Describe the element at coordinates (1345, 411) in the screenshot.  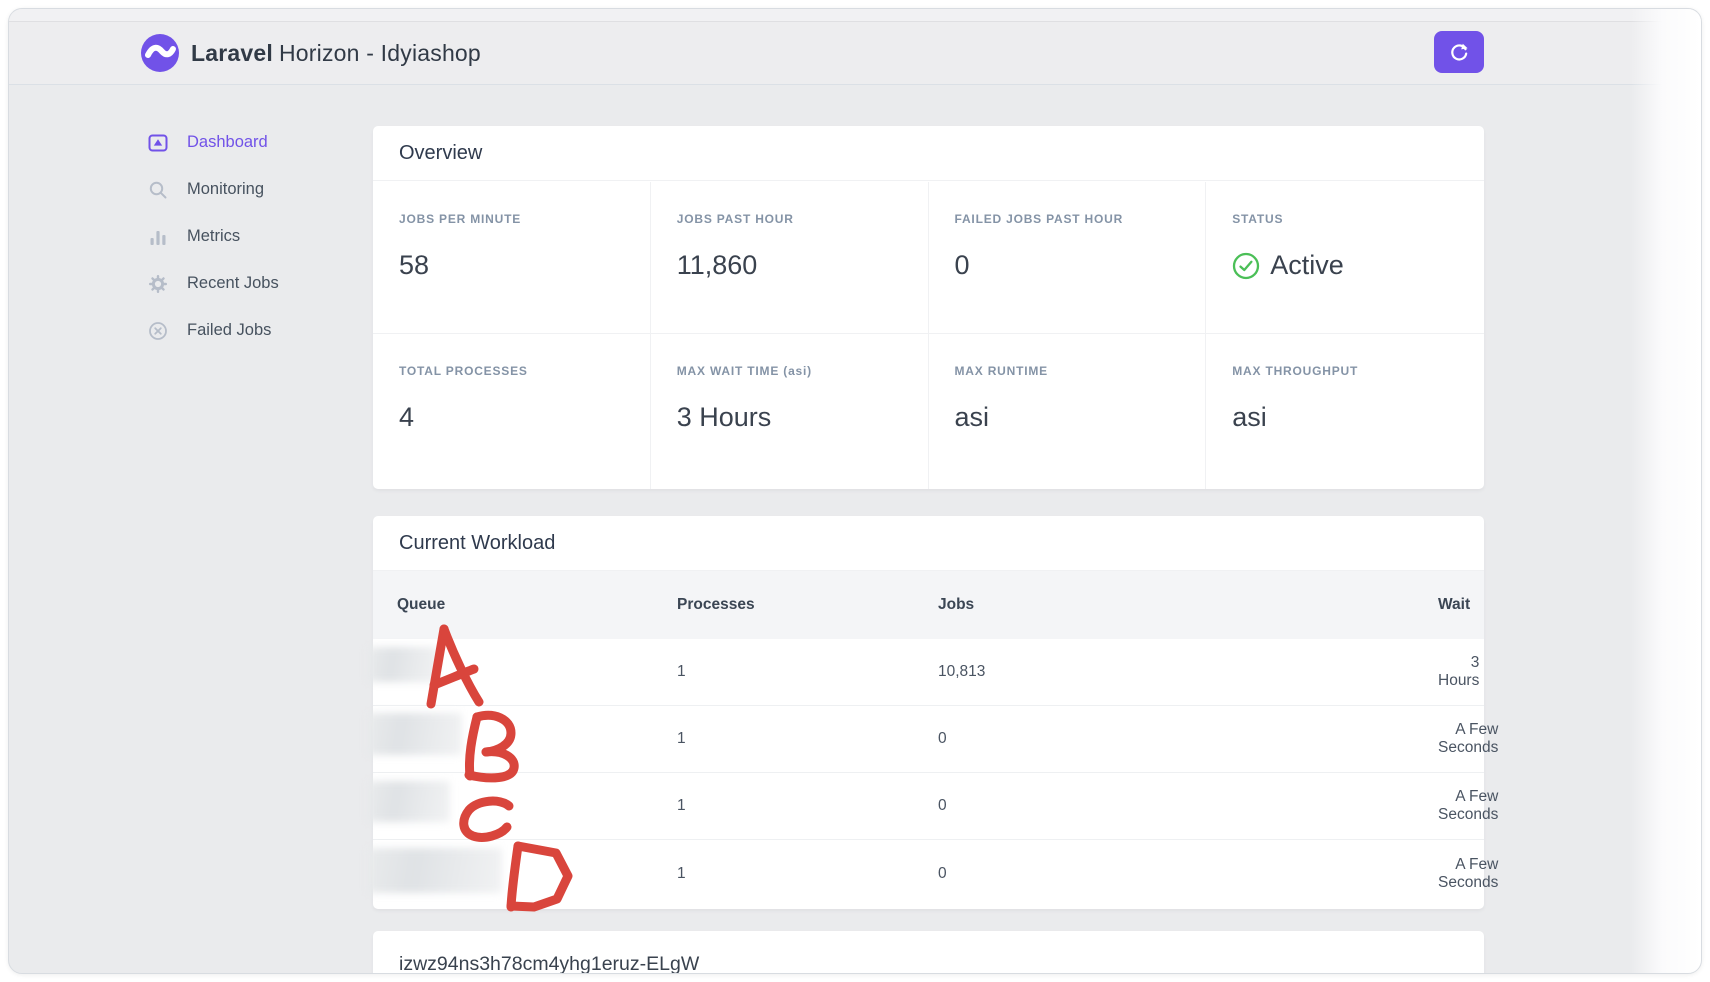
I see `metric-max-throughput: MAX THROUGHPUT asi` at that location.